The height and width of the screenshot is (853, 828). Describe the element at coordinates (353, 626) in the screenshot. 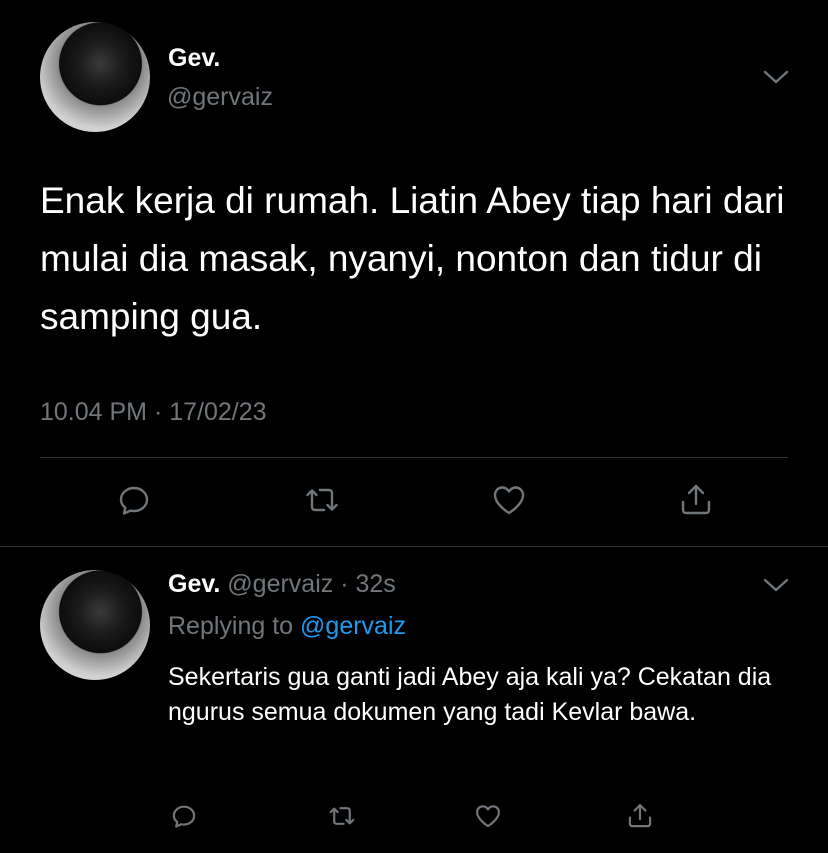

I see `mention-link: @gervaiz` at that location.